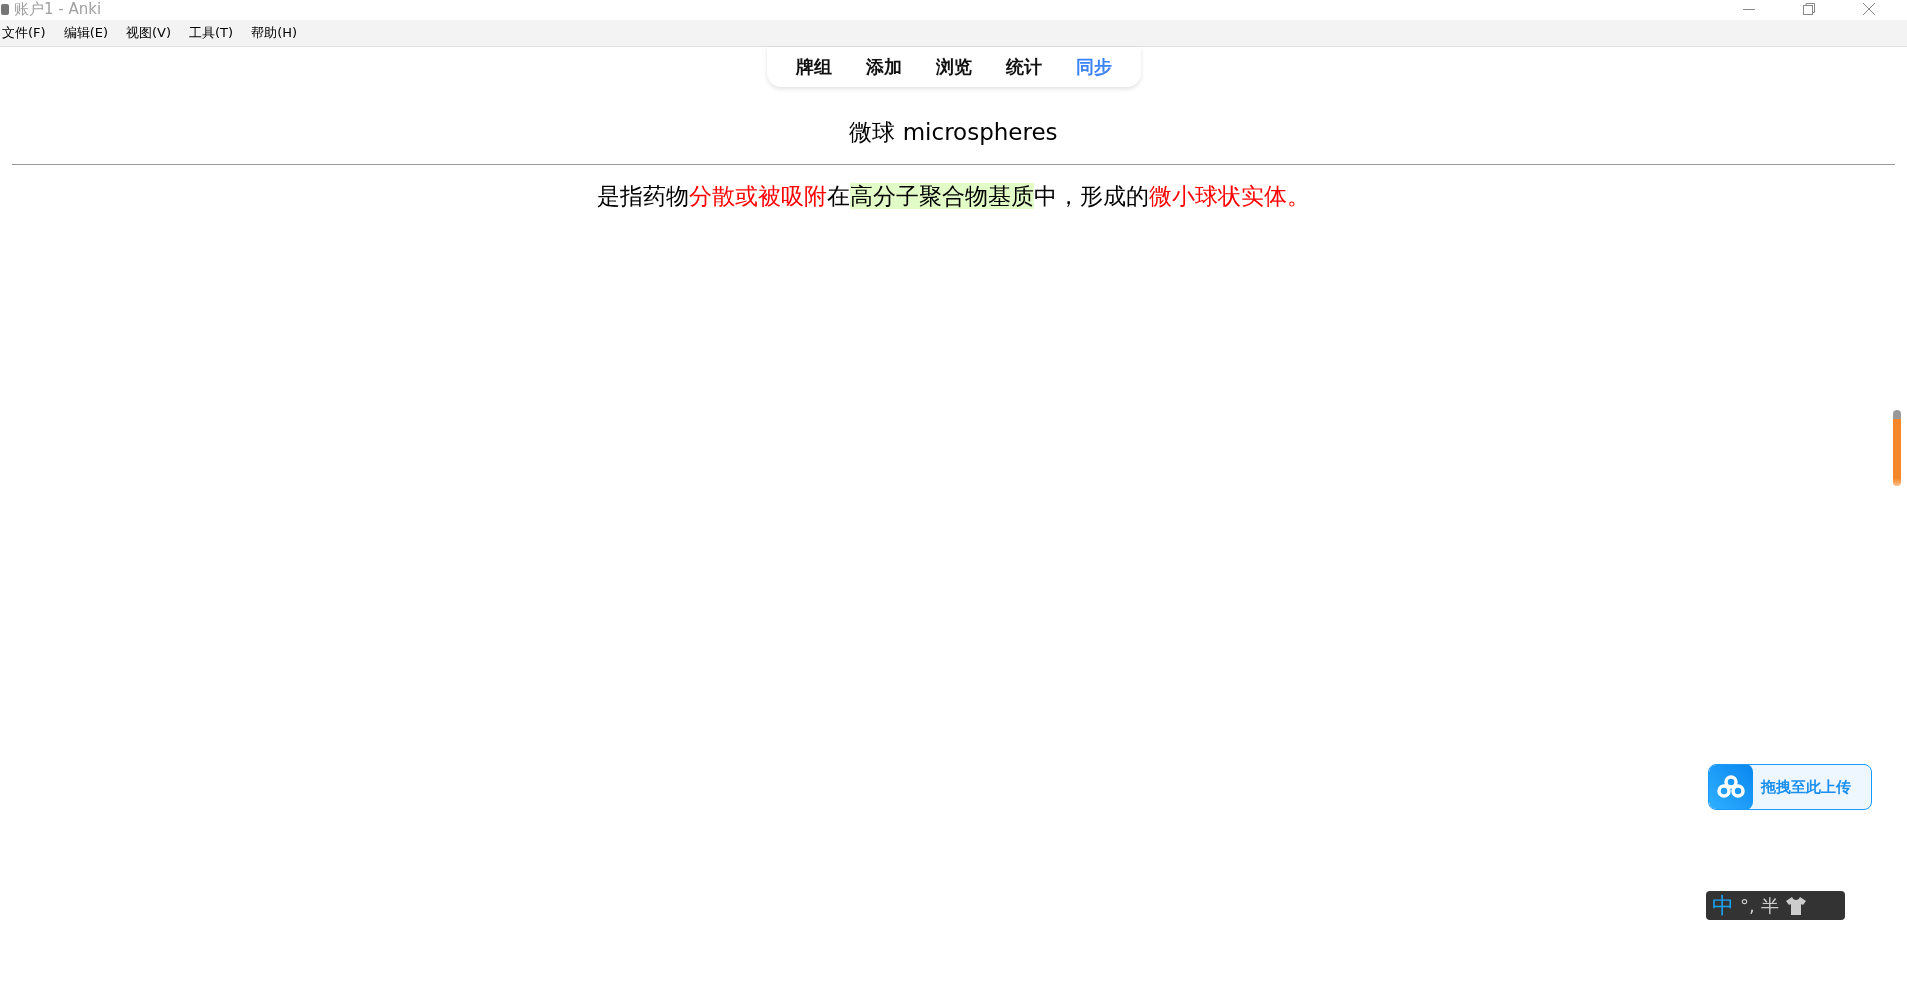  Describe the element at coordinates (211, 33) in the screenshot. I see `menu-item: 工具(T)` at that location.